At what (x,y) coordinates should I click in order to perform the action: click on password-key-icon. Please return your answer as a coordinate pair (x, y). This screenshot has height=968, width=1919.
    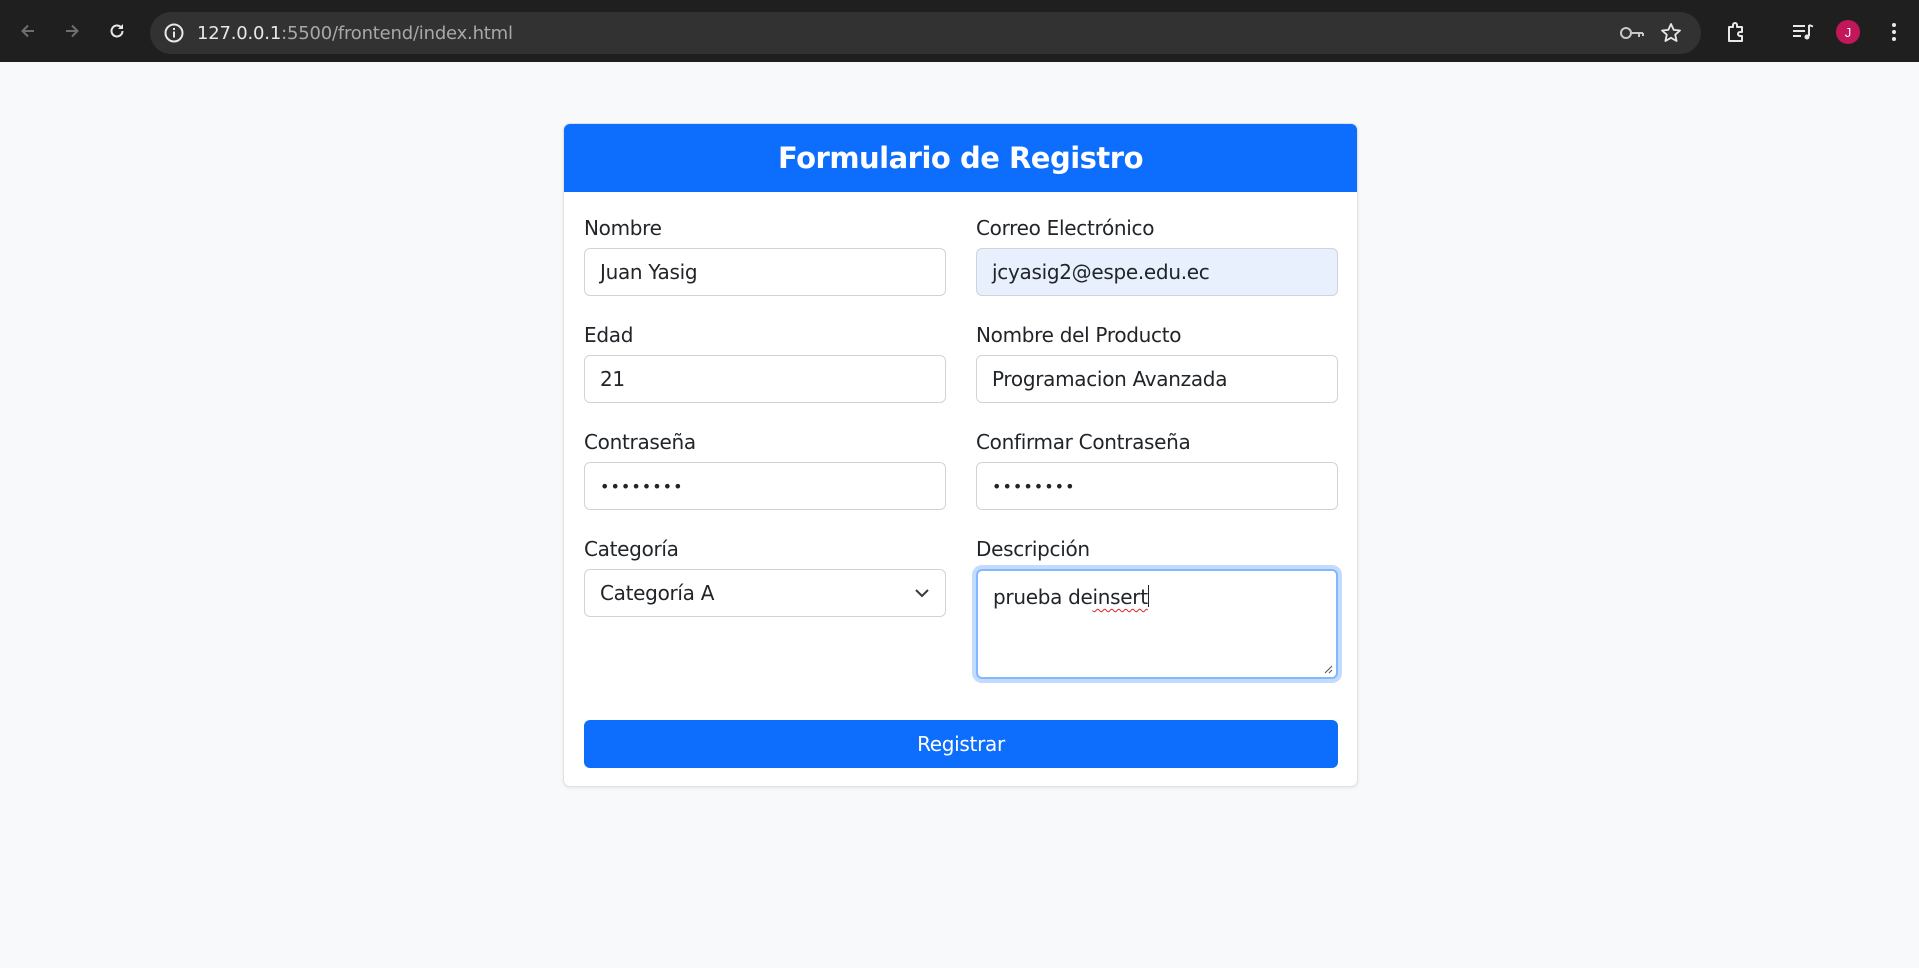
    Looking at the image, I should click on (1632, 33).